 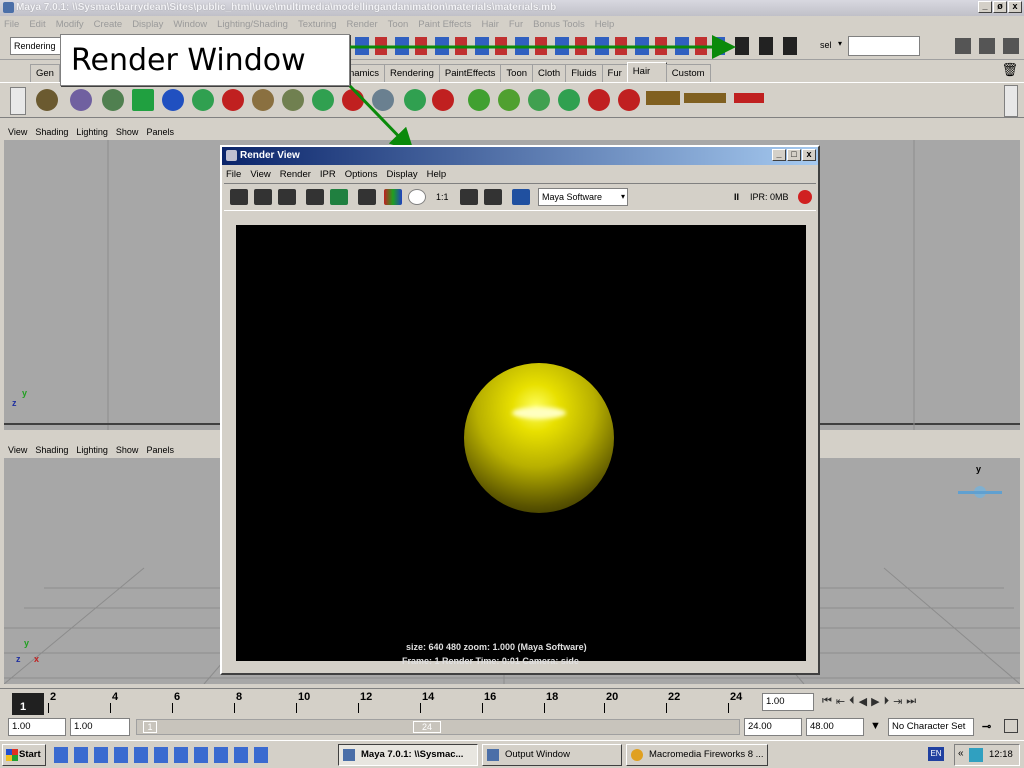 I want to click on keep-image-icon, so click(x=469, y=197).